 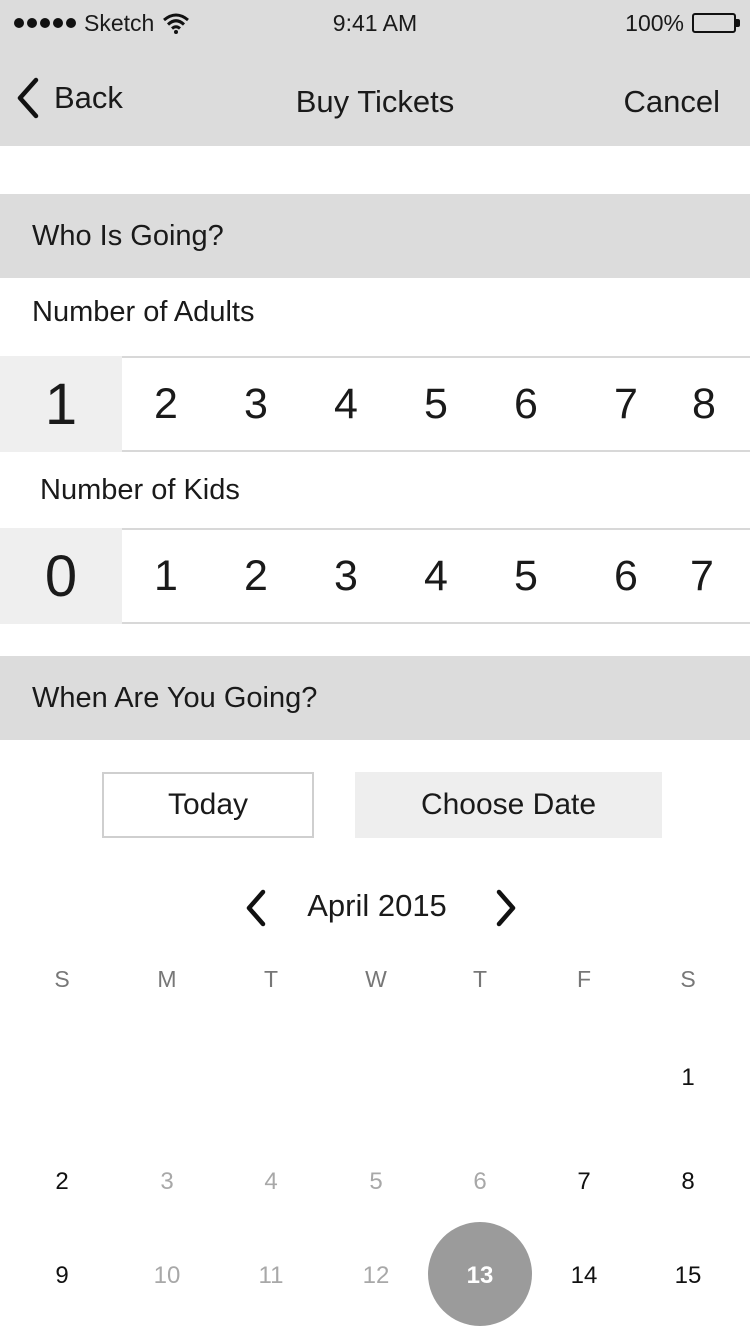 What do you see at coordinates (166, 576) in the screenshot?
I see `kids-option: 1` at bounding box center [166, 576].